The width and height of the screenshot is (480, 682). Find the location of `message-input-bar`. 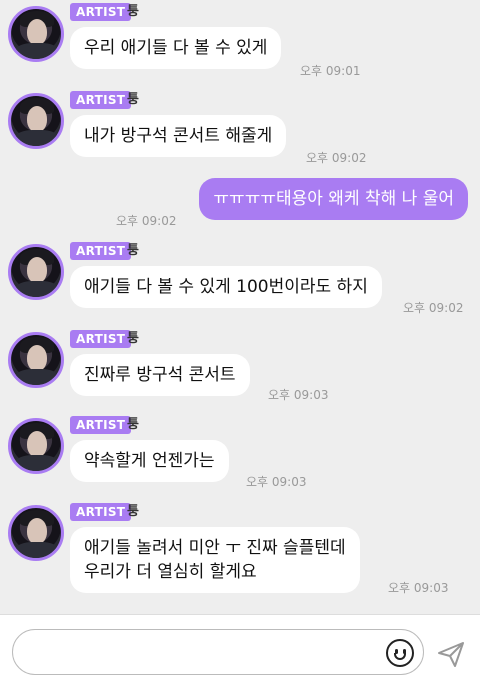

message-input-bar is located at coordinates (240, 648).